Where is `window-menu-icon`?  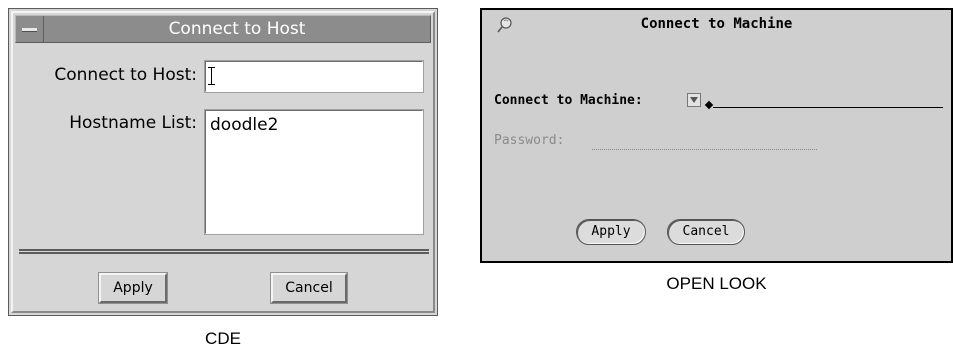 window-menu-icon is located at coordinates (29, 30).